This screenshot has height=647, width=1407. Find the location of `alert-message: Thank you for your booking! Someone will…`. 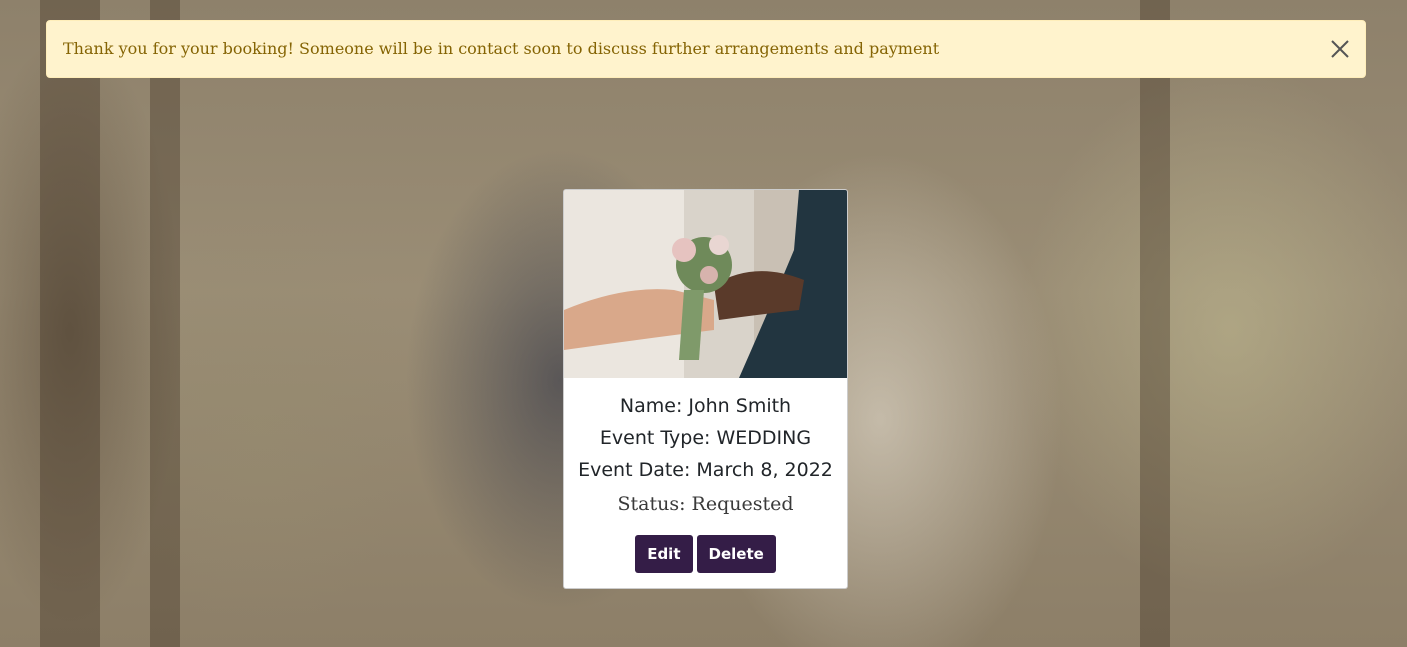

alert-message: Thank you for your booking! Someone will… is located at coordinates (501, 48).